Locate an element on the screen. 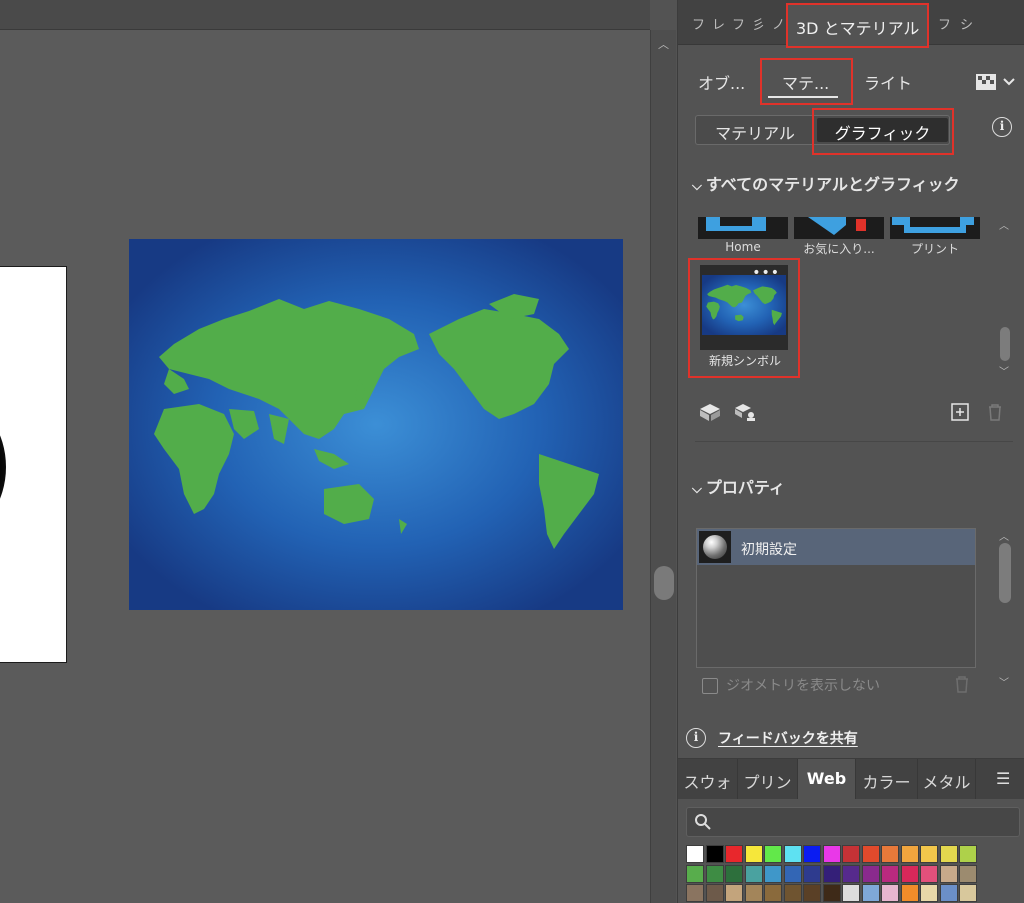 This screenshot has height=903, width=1024. add-to-3d-icon is located at coordinates (710, 412).